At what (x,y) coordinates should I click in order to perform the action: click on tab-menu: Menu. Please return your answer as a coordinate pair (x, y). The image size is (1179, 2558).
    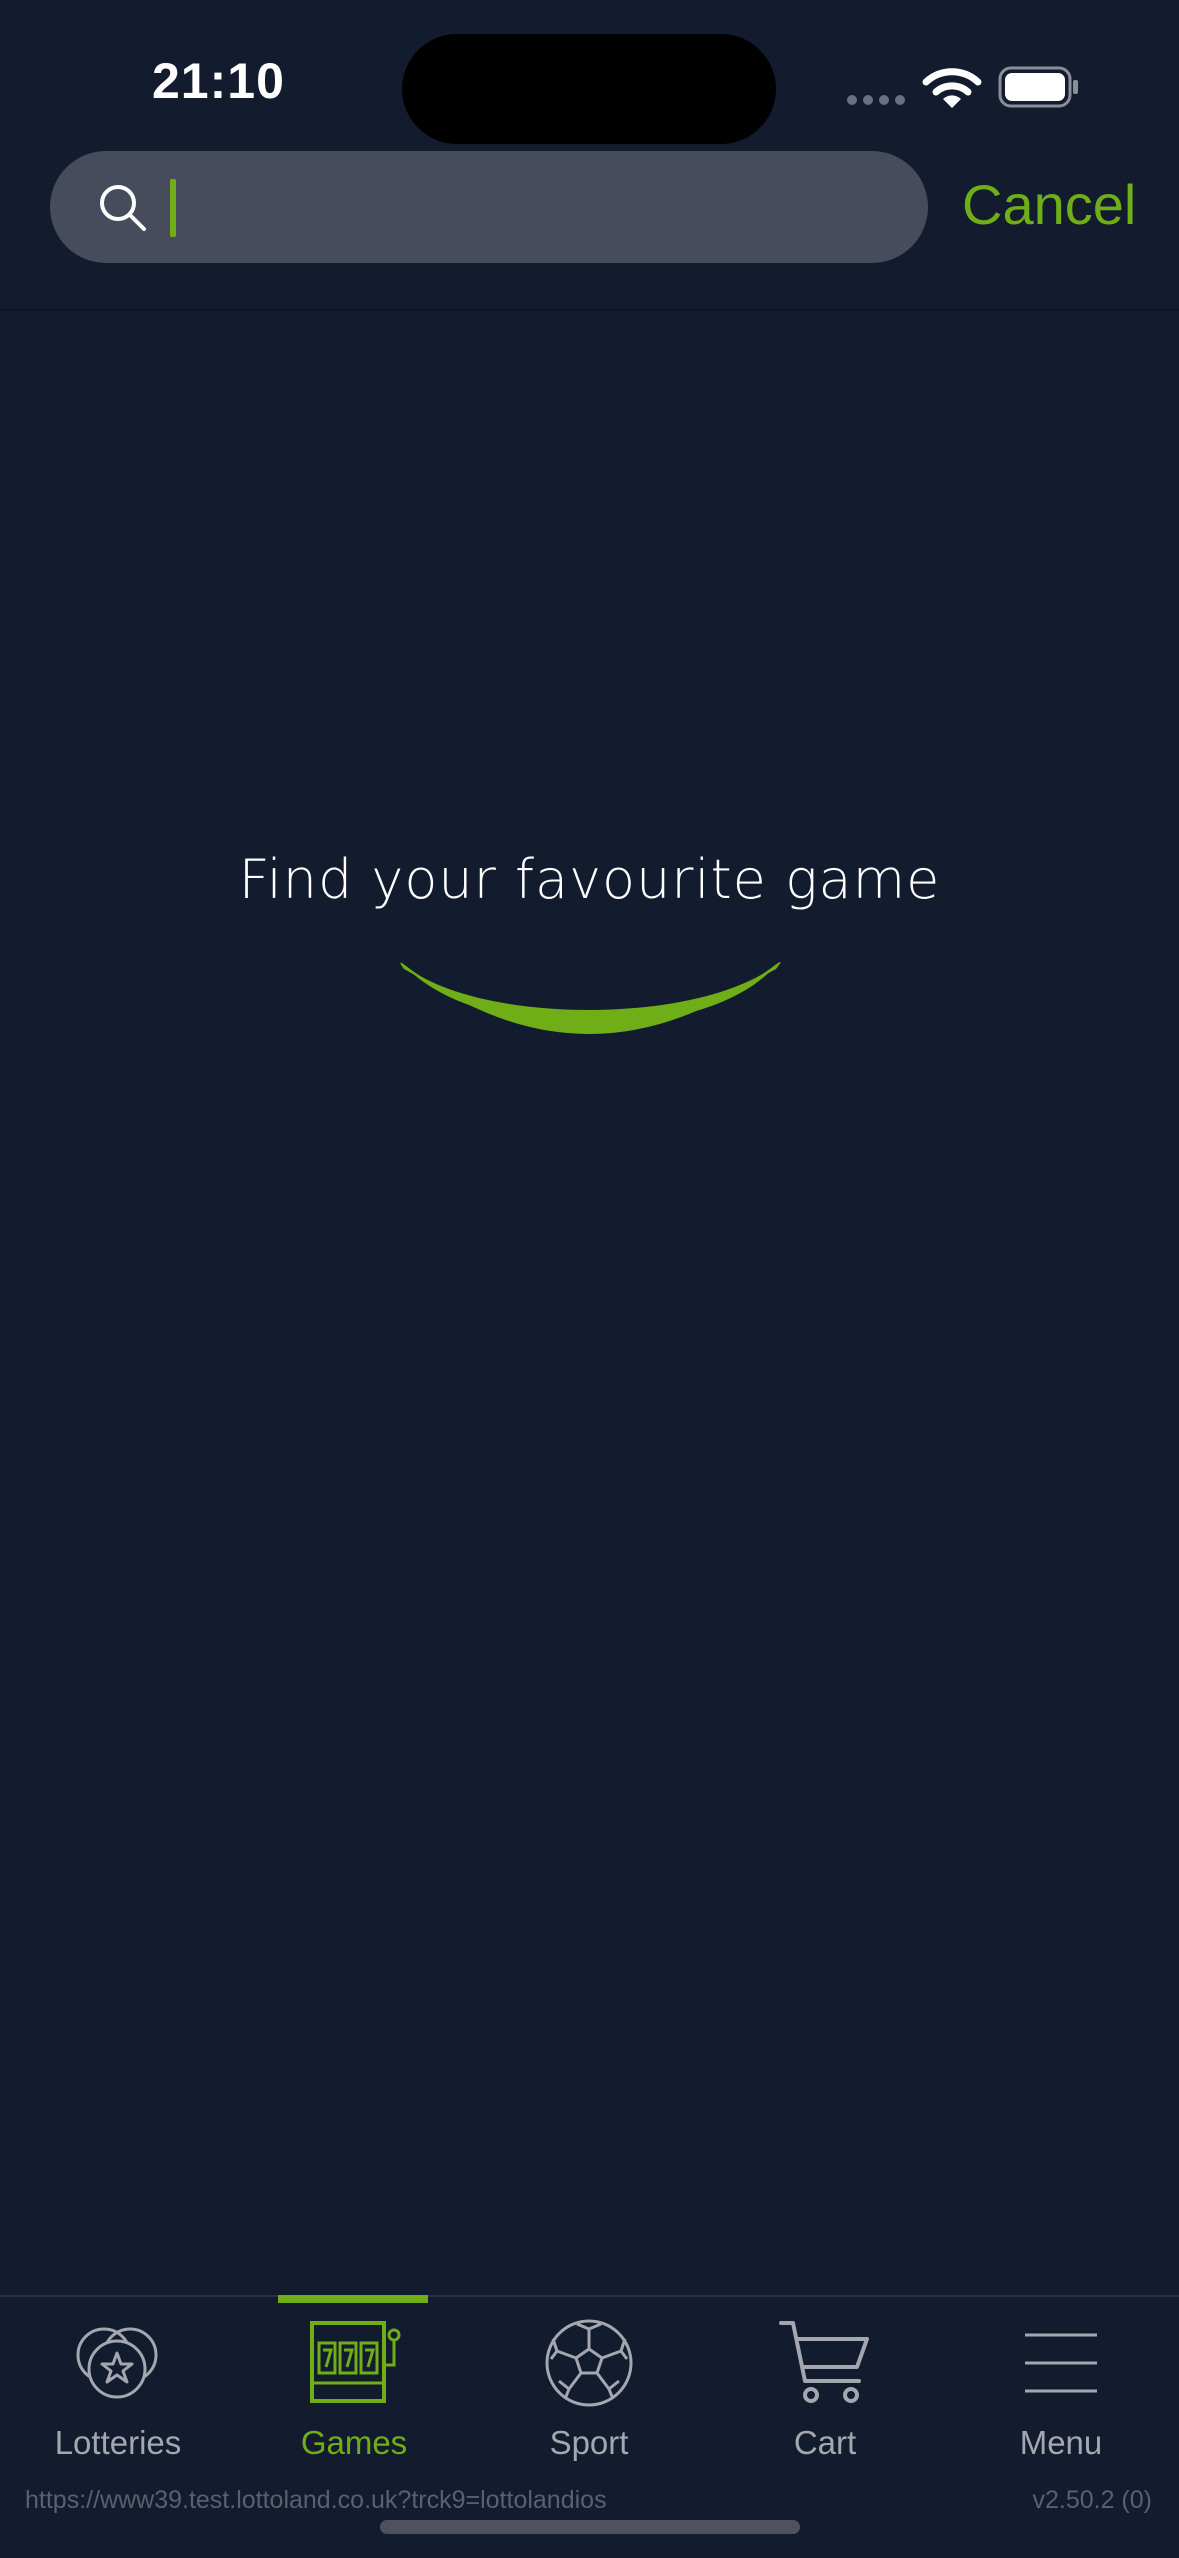
    Looking at the image, I should click on (1061, 2387).